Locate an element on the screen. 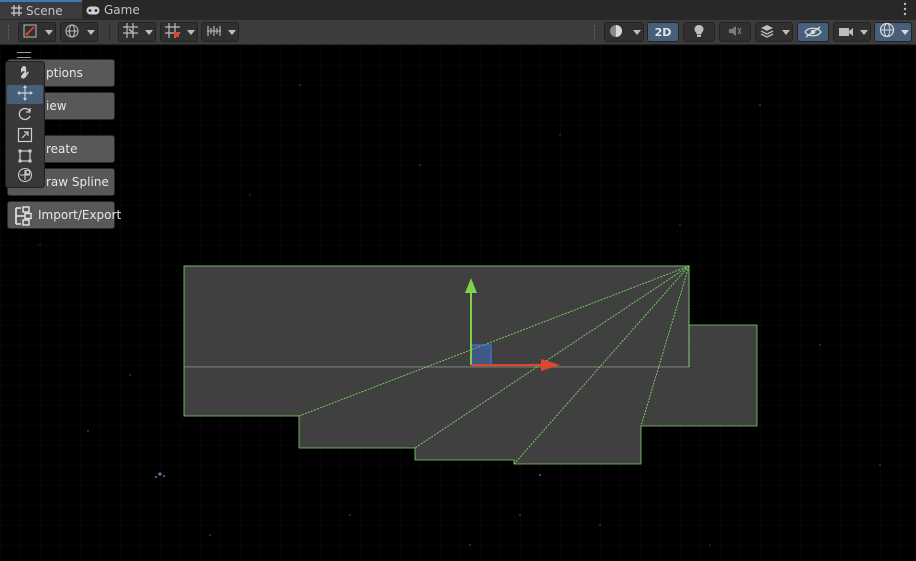 The width and height of the screenshot is (916, 561). palette-drag-handle is located at coordinates (24, 55).